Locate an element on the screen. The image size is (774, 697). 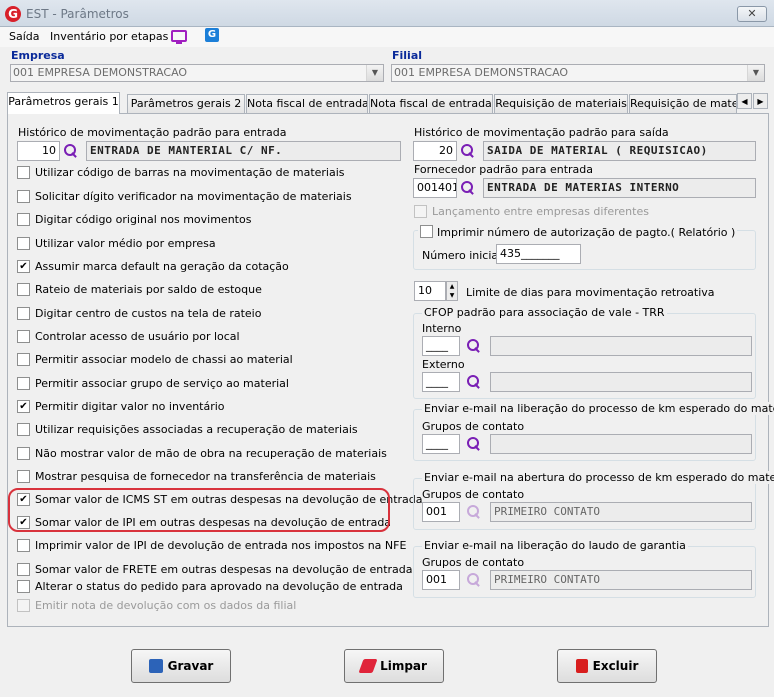
app-logo-icon: G is located at coordinates (13, 14).